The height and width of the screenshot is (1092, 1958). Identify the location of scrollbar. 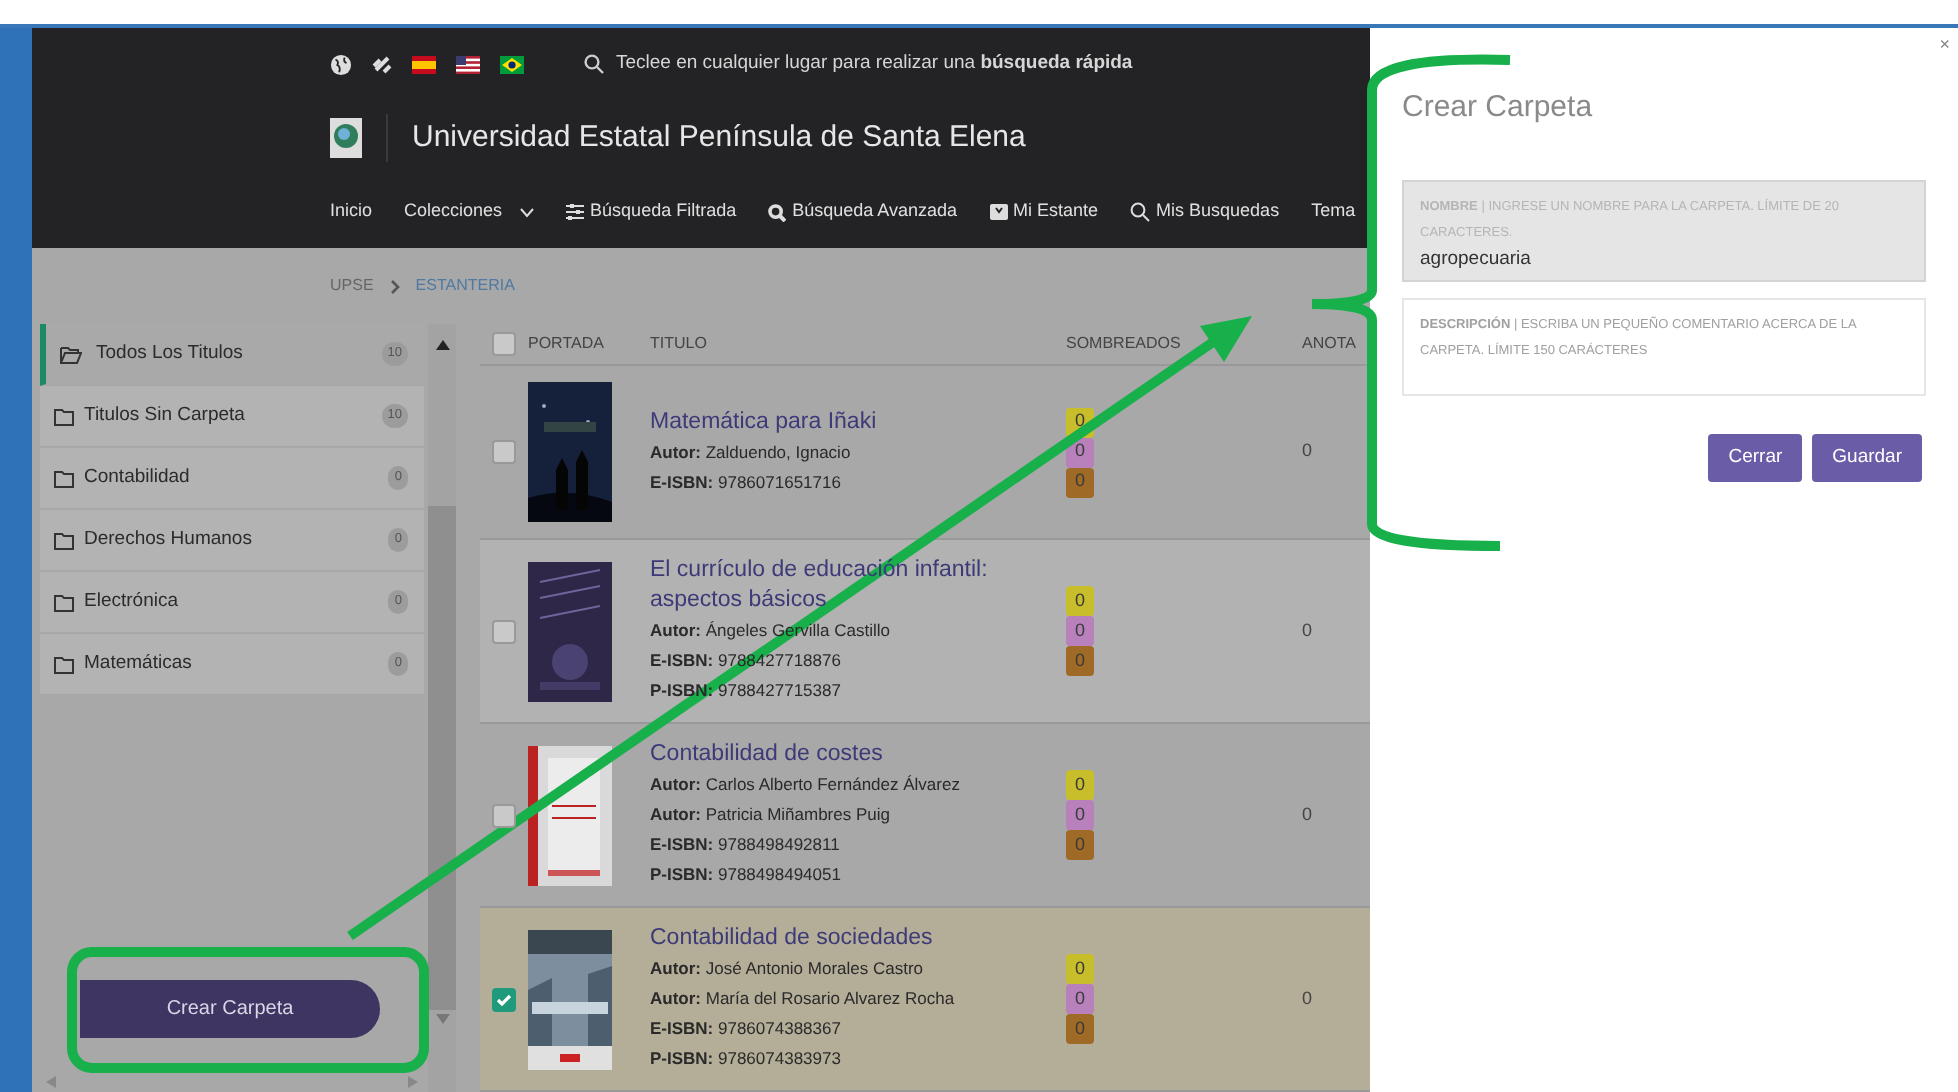
(442, 708).